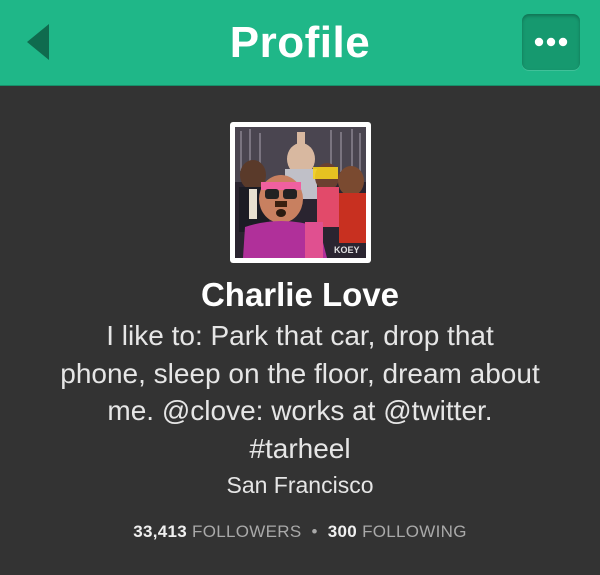  I want to click on avatar-image: KOEY, so click(300, 192).